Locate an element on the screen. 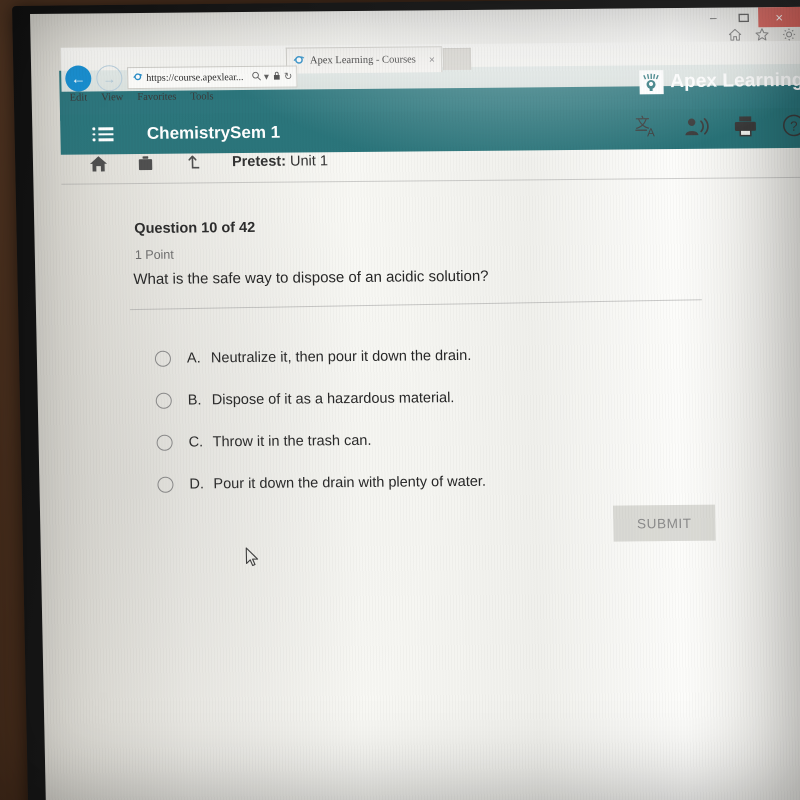 This screenshot has width=800, height=800. menu-item-view: View is located at coordinates (112, 97).